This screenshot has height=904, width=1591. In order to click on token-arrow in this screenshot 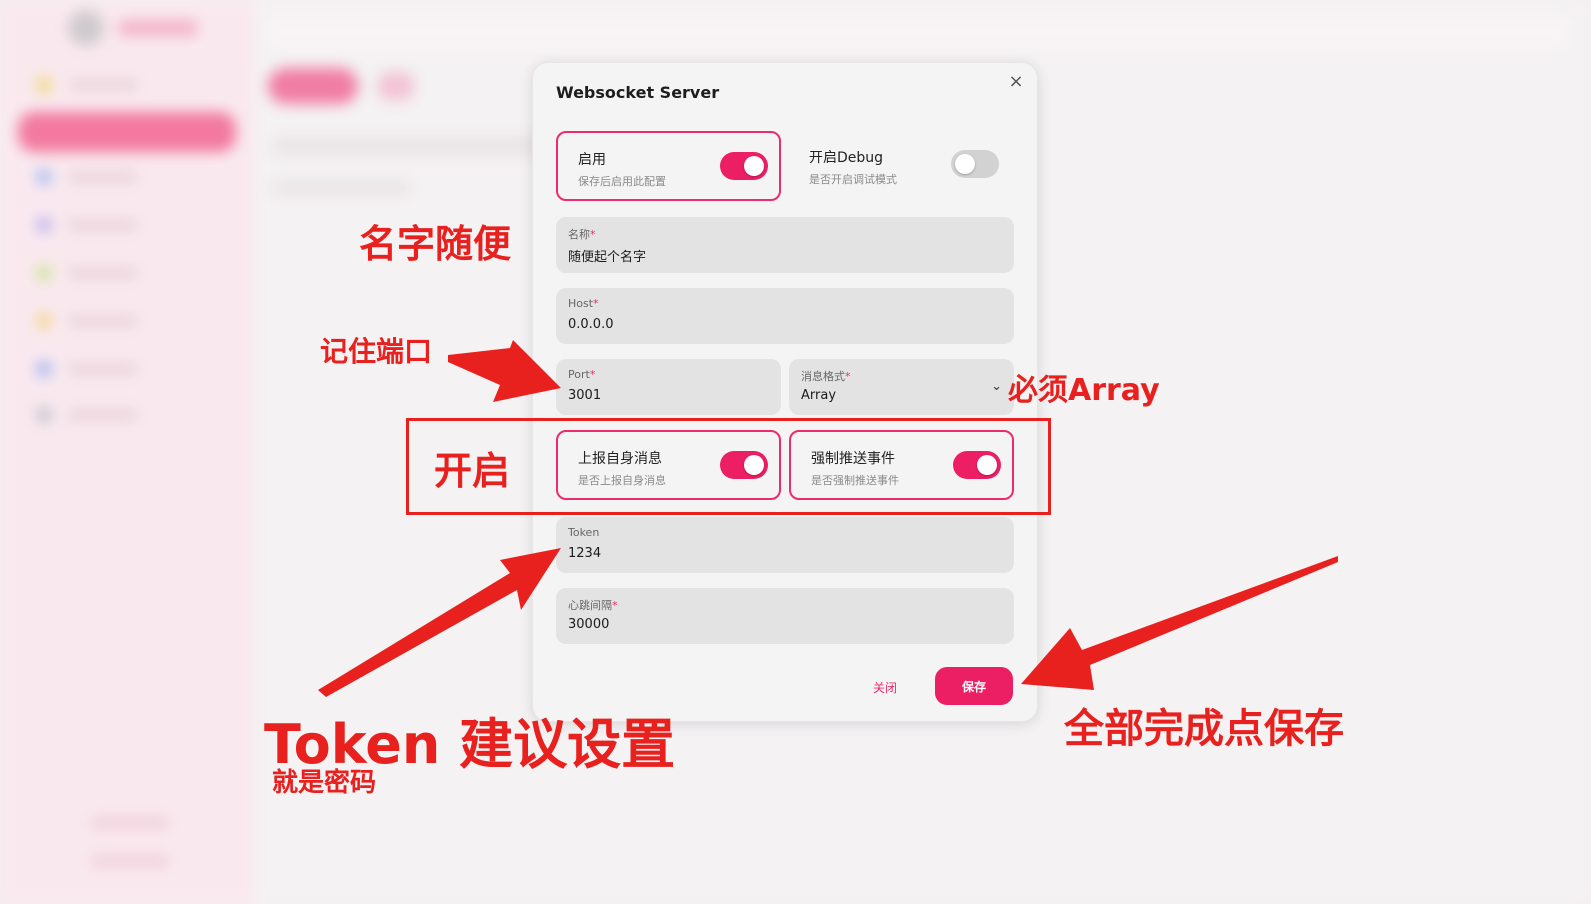, I will do `click(439, 622)`.